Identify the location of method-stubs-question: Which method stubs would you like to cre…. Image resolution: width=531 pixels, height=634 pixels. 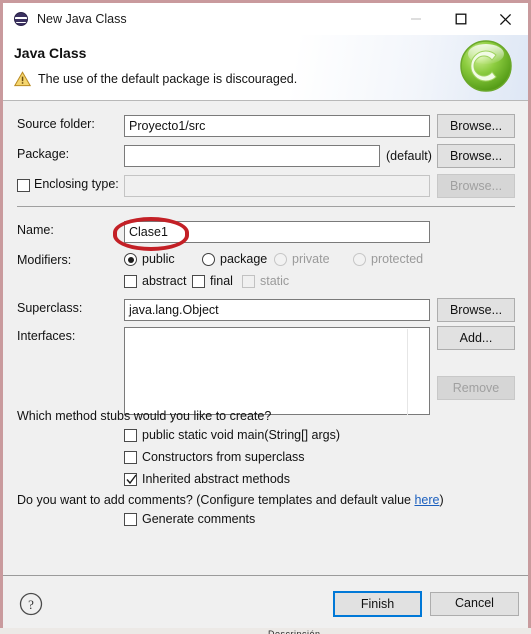
(144, 416).